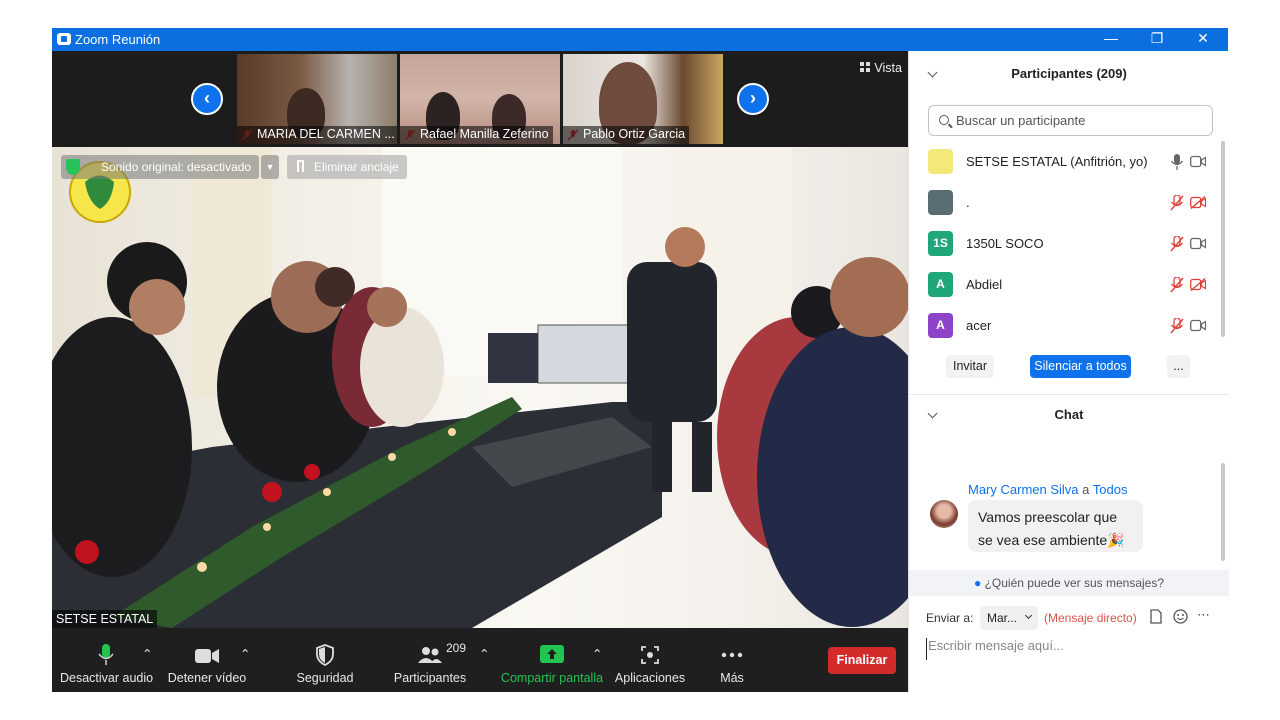 The width and height of the screenshot is (1280, 720). I want to click on original-sound-toggle: Sonido original: desactivado ▼, so click(170, 167).